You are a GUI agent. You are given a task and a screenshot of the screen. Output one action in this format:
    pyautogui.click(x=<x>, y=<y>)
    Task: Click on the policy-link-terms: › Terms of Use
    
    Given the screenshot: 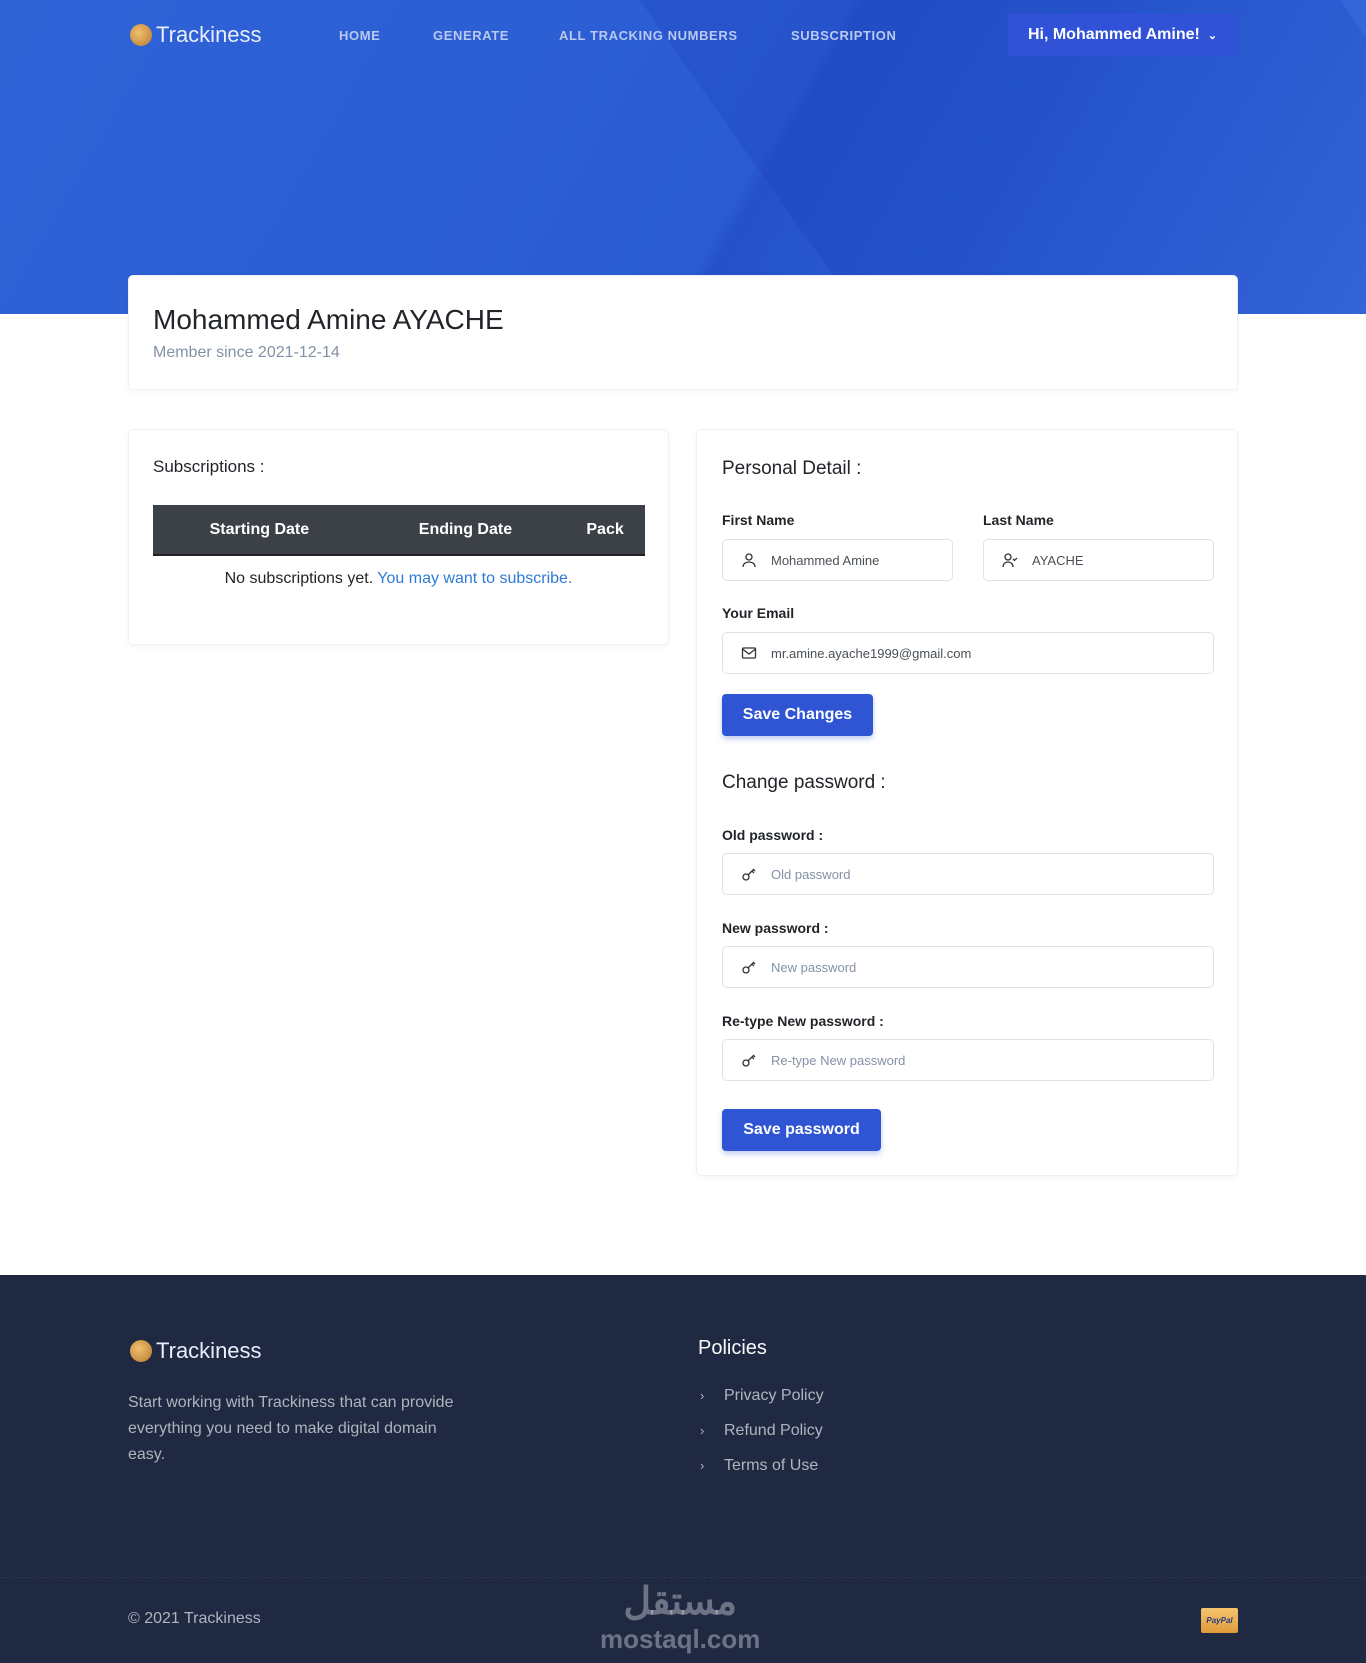 What is the action you would take?
    pyautogui.click(x=762, y=1474)
    